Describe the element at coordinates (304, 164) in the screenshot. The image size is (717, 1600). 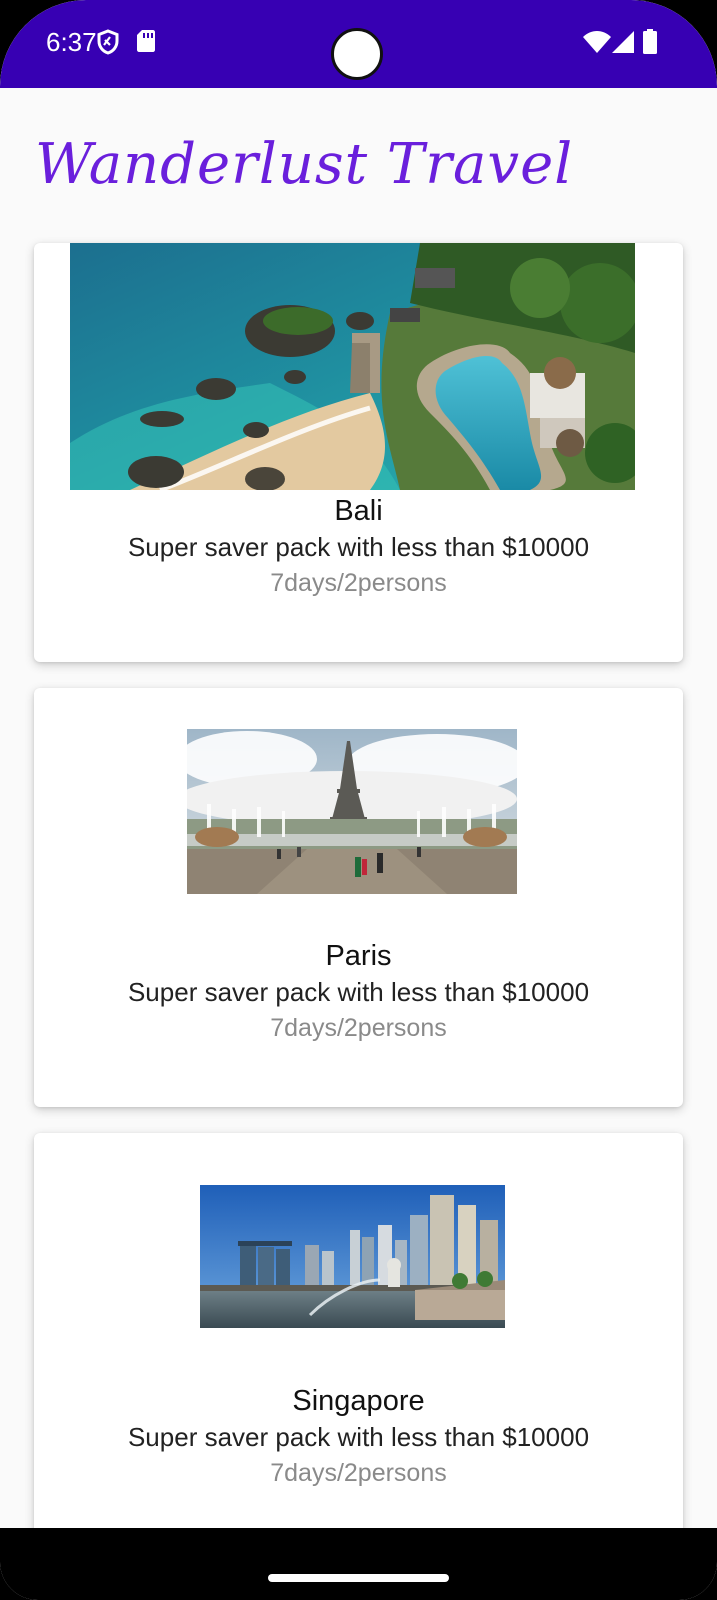
I see `app-title: Wanderlust Travel` at that location.